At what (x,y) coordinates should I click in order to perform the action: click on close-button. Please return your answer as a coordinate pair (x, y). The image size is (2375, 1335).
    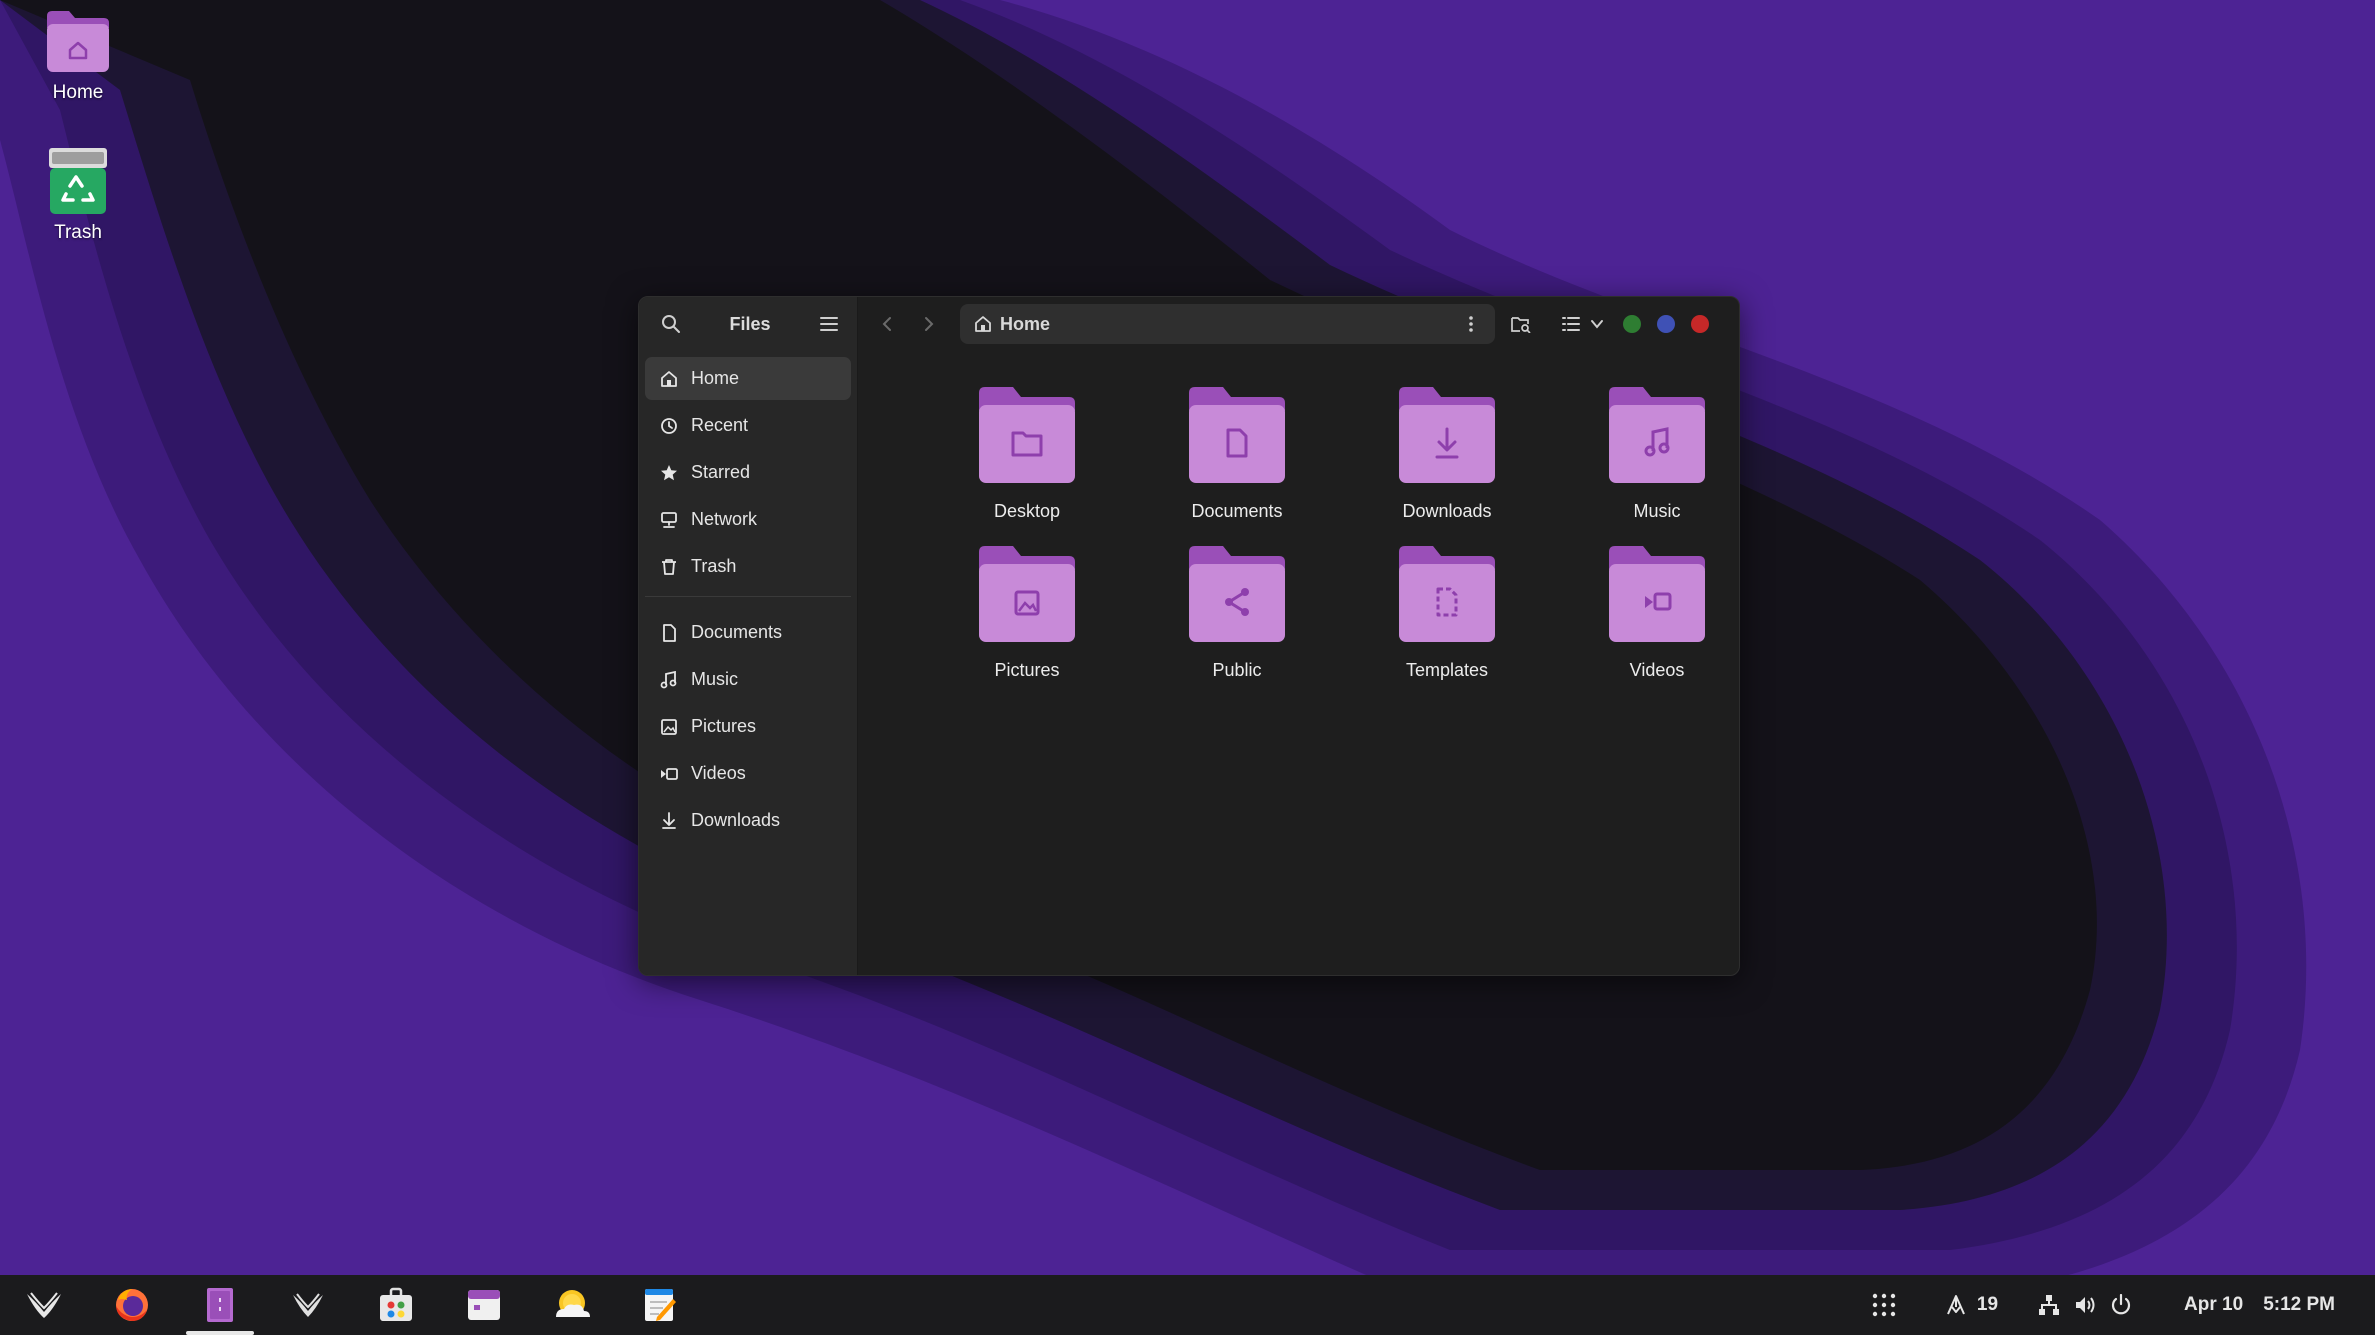
    Looking at the image, I should click on (1700, 324).